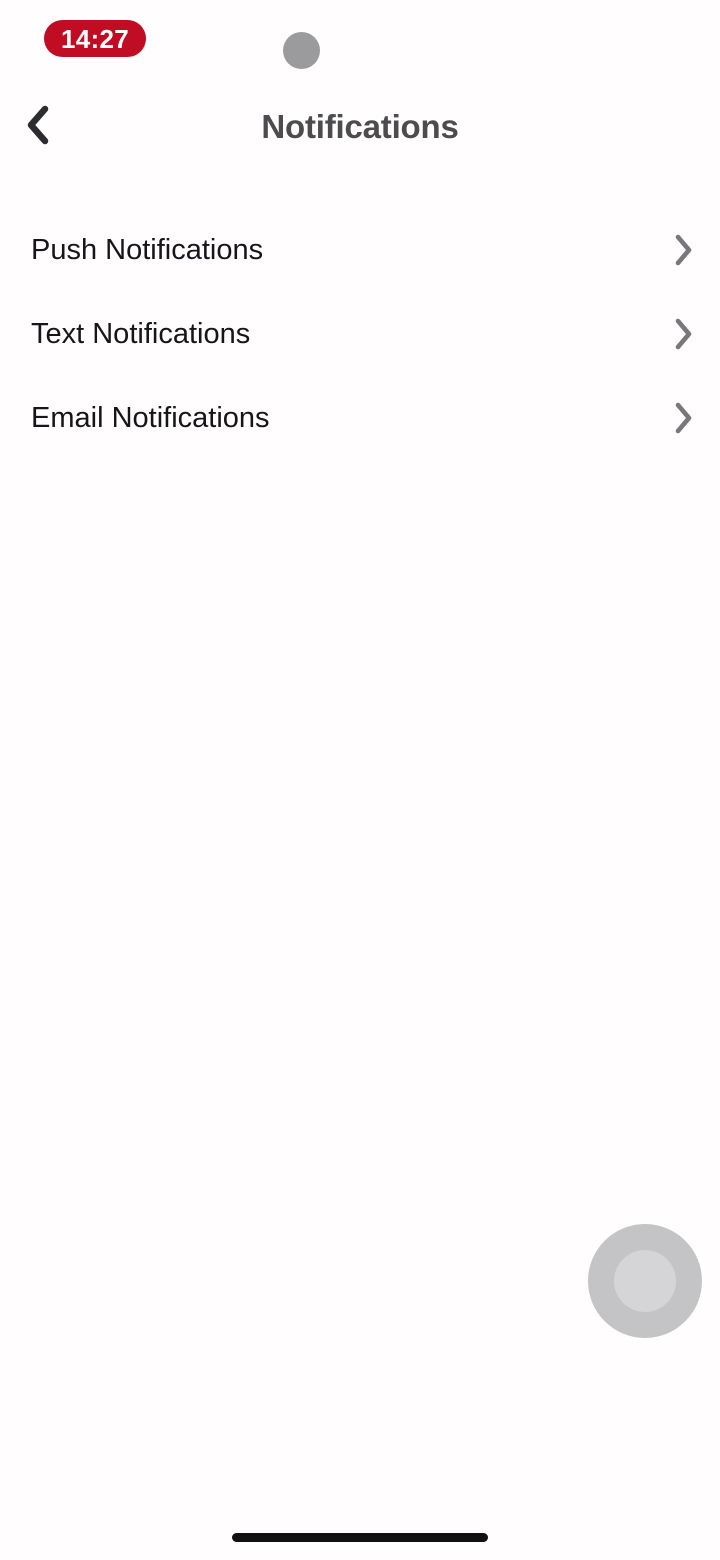  I want to click on status-right-cluster, so click(630, 39).